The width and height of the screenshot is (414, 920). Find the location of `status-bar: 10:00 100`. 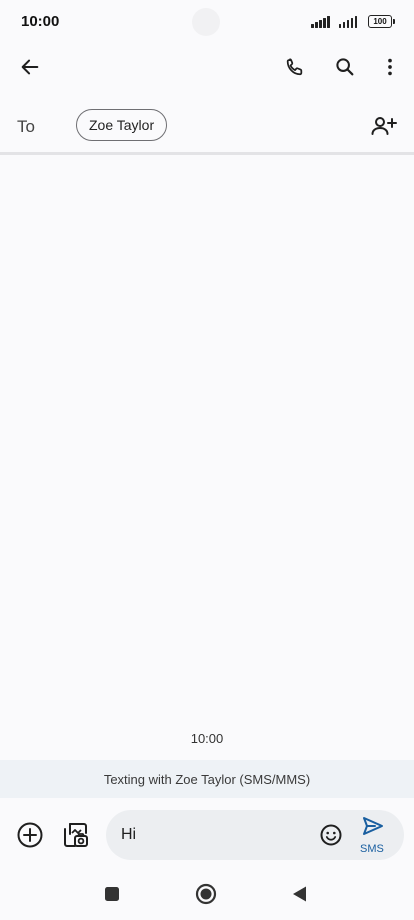

status-bar: 10:00 100 is located at coordinates (207, 22).